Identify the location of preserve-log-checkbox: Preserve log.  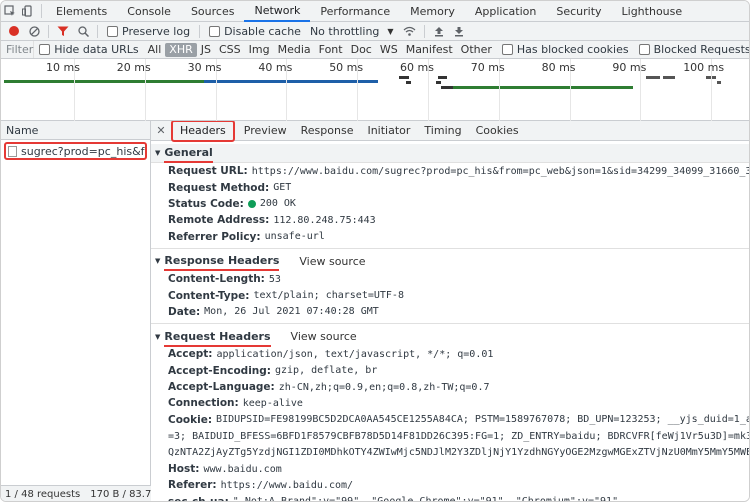
(148, 31).